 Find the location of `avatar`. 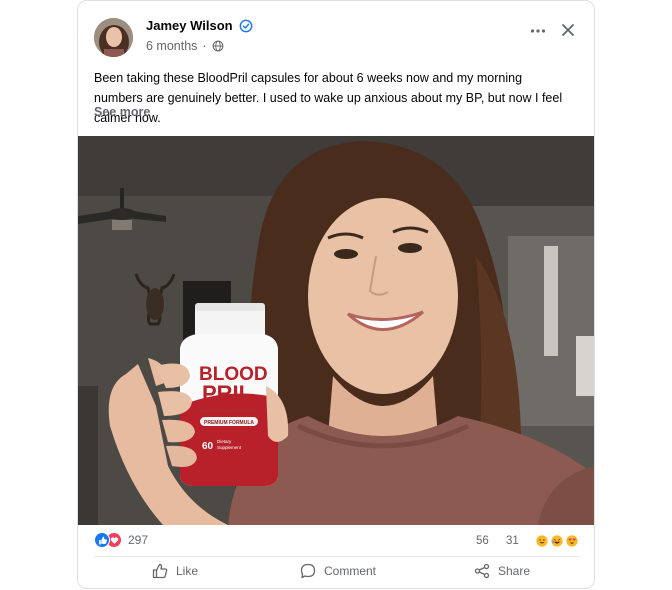

avatar is located at coordinates (113, 37).